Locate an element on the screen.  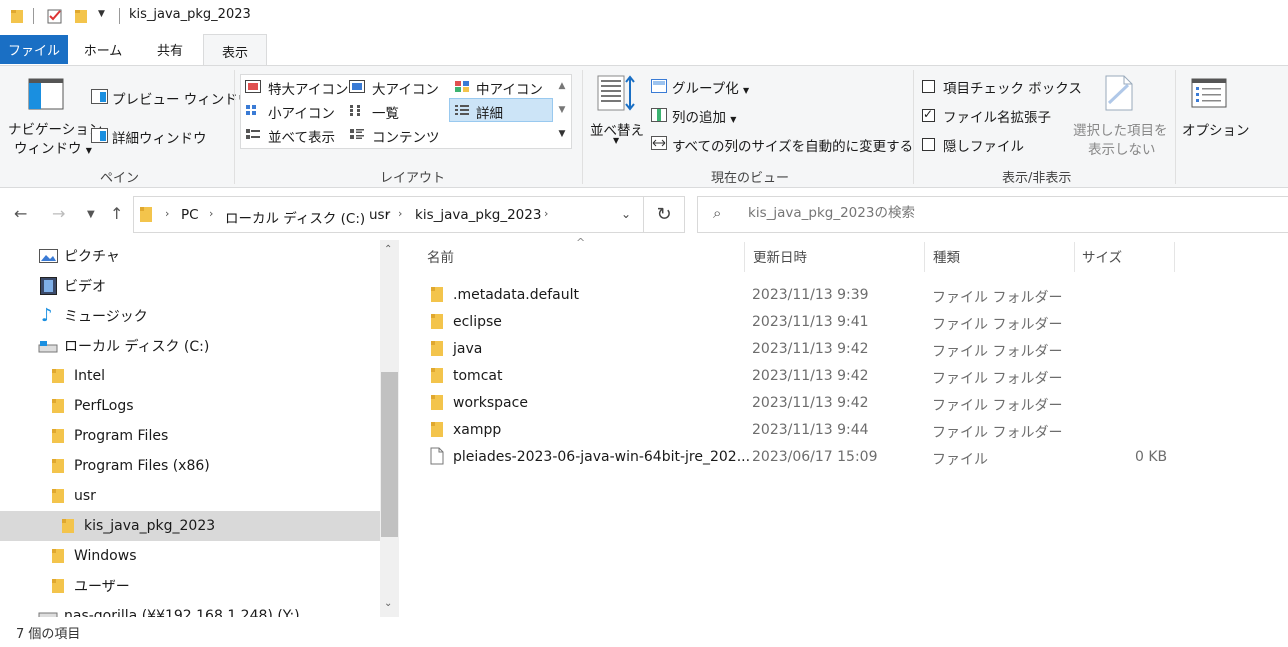
scrollbar-thumb is located at coordinates (389, 454).